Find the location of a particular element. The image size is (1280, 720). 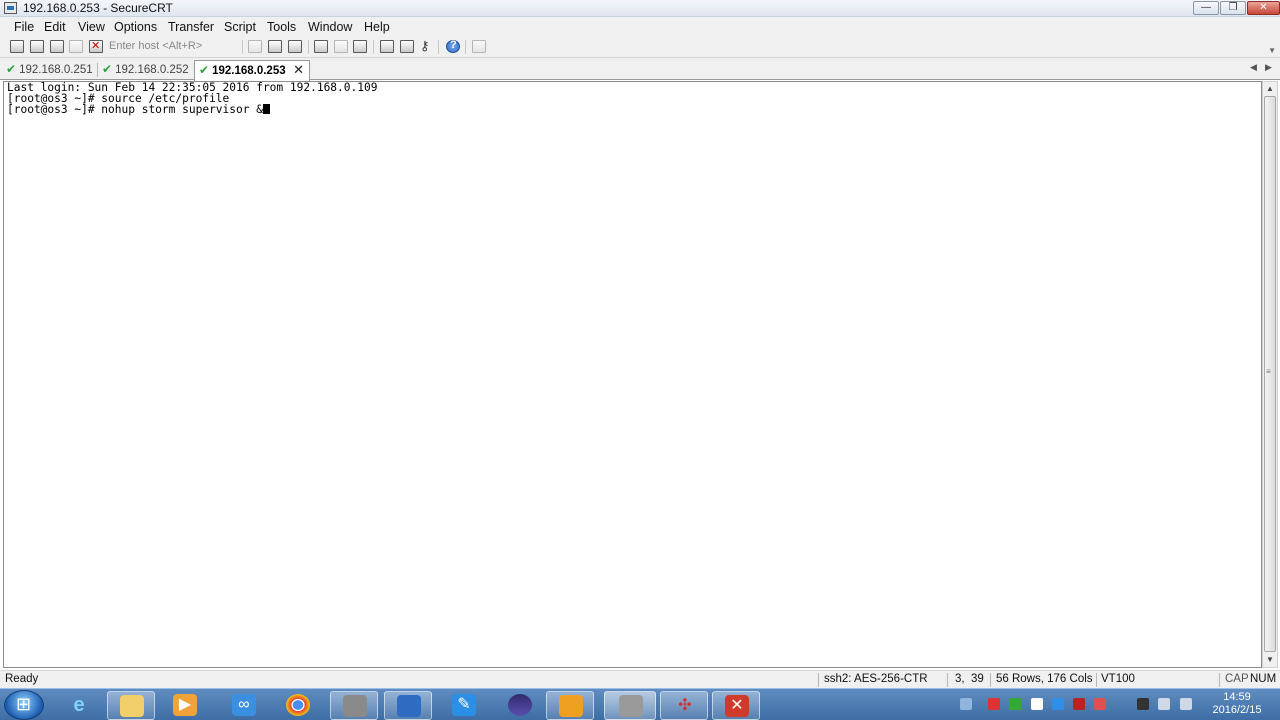

securecrt-taskbar-icon is located at coordinates (631, 706).